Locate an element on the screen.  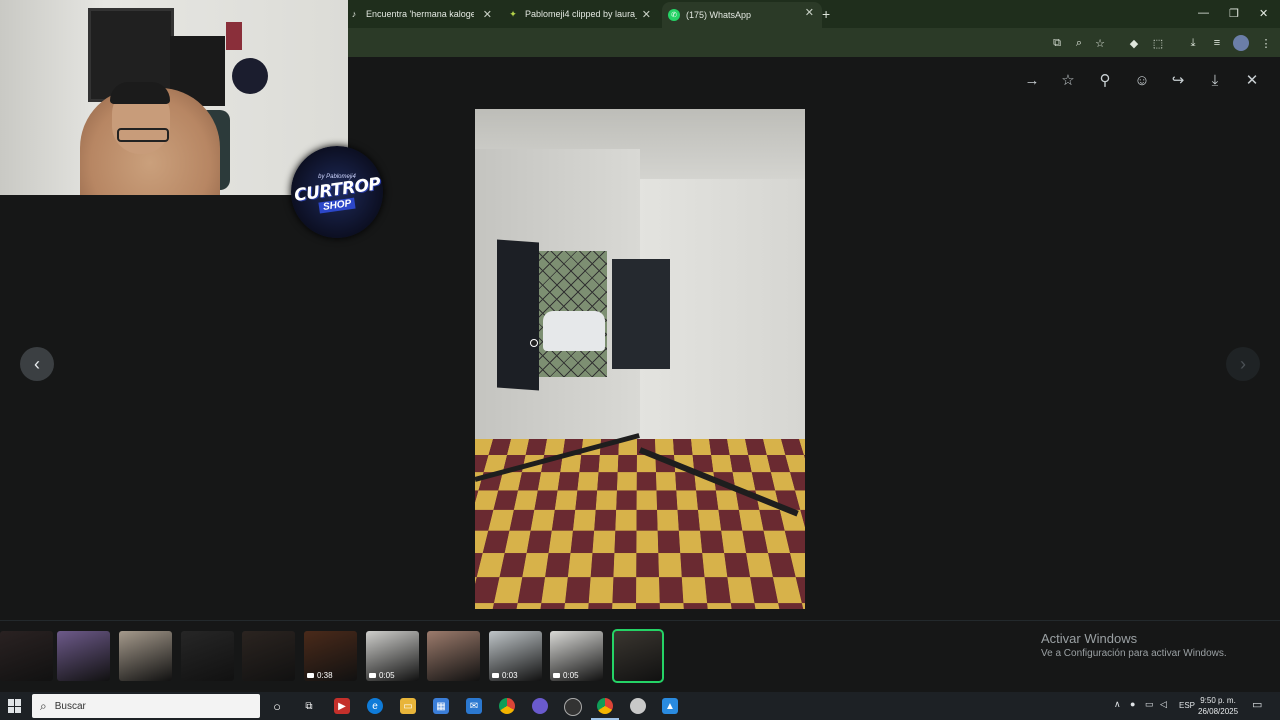
video-duration: 0:38 is located at coordinates (320, 675).